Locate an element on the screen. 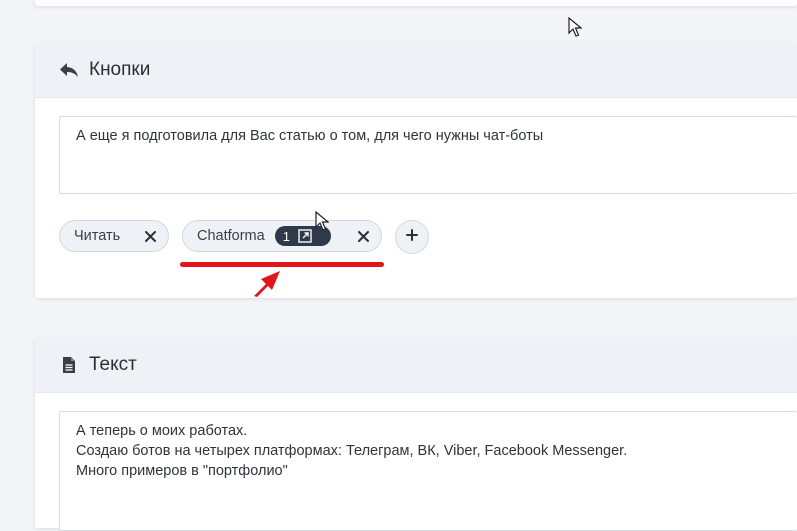 The image size is (797, 531). buttons-card-header: Кнопки is located at coordinates (416, 70).